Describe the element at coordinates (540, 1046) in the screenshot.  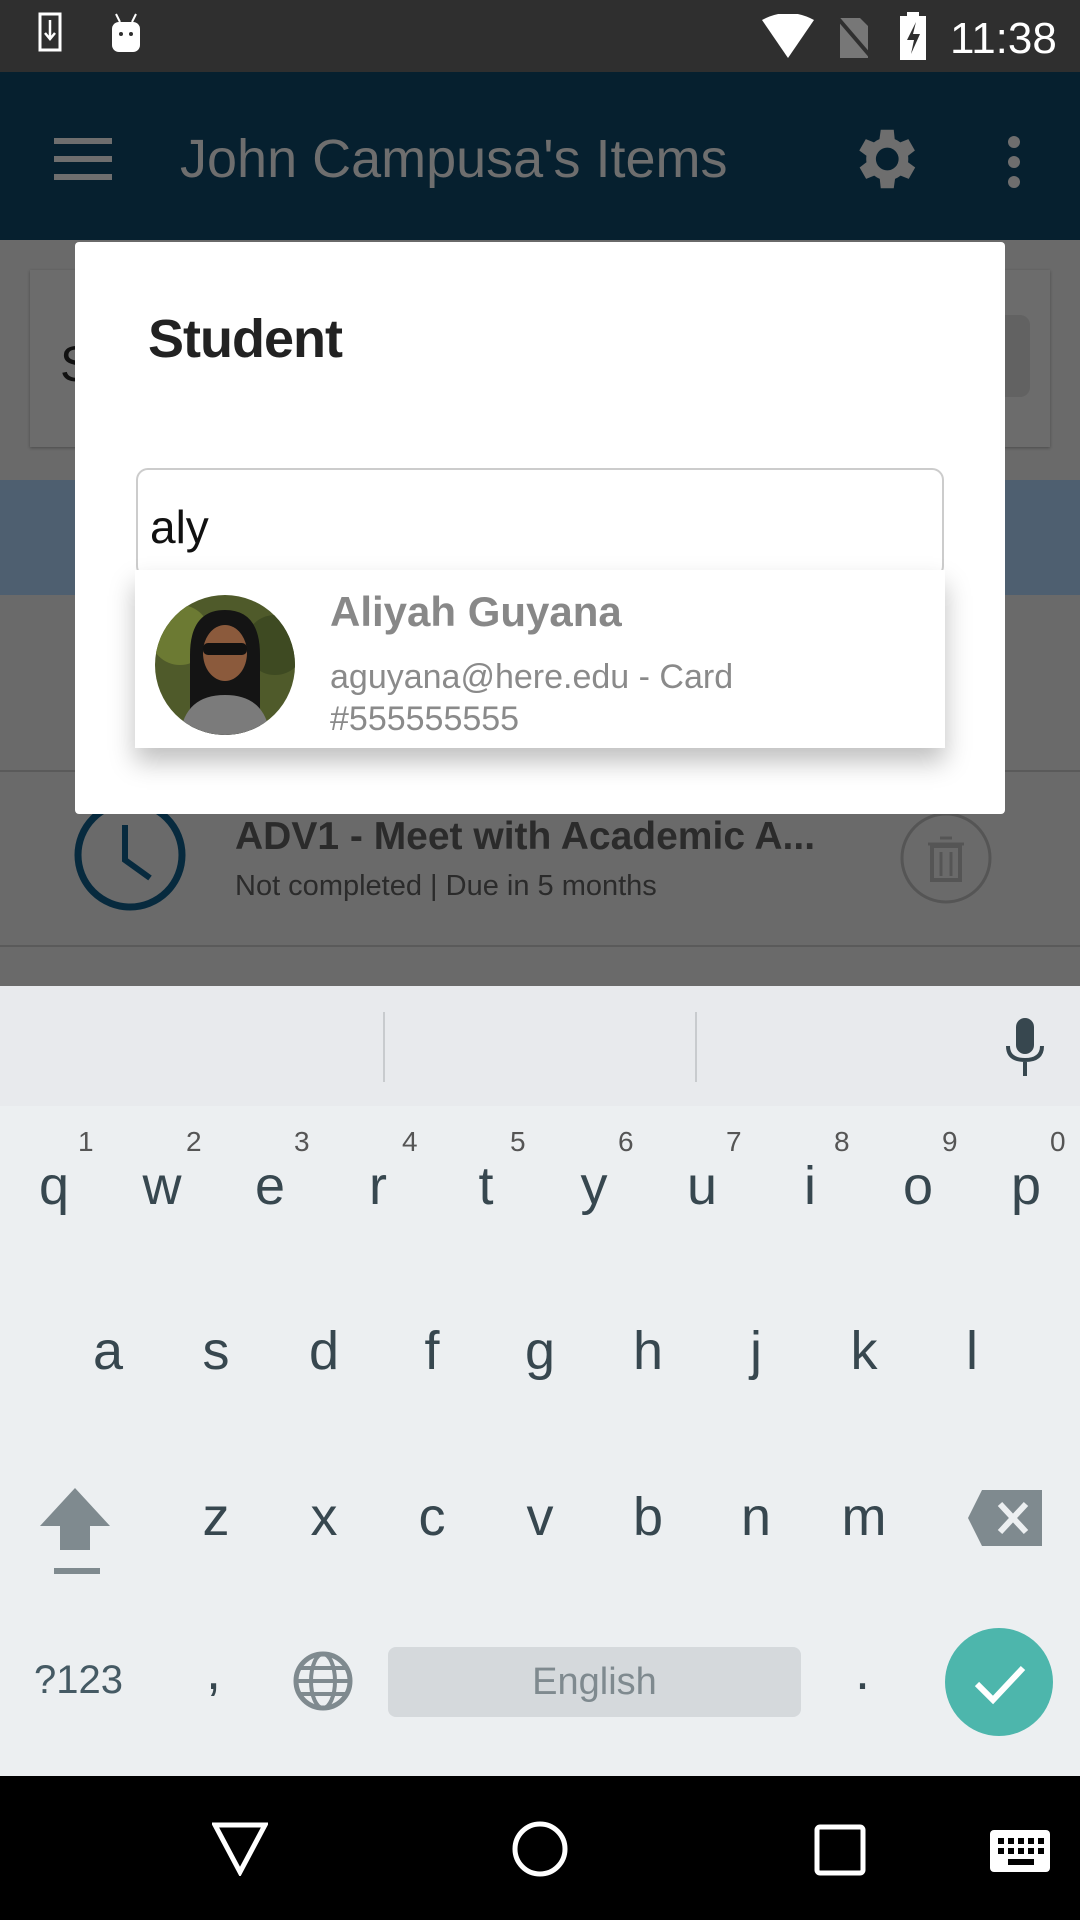
I see `suggestion-strip` at that location.